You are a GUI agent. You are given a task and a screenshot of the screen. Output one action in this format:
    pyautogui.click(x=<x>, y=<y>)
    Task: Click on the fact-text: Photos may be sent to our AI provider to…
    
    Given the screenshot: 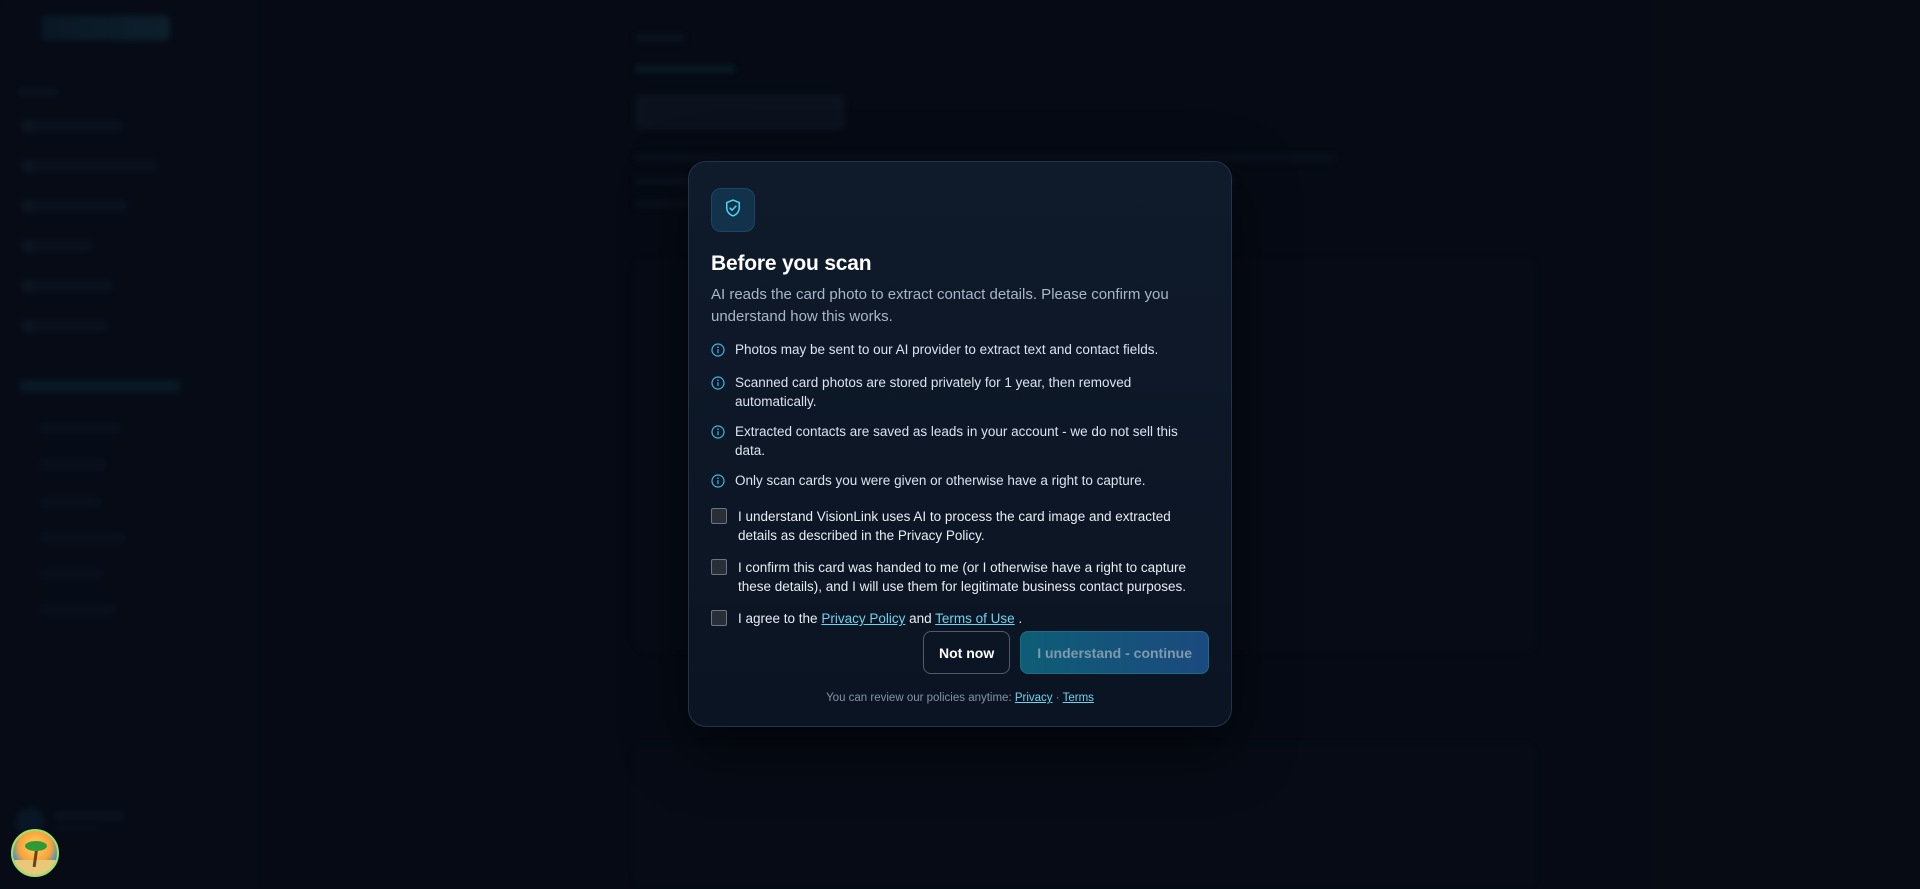 What is the action you would take?
    pyautogui.click(x=947, y=349)
    